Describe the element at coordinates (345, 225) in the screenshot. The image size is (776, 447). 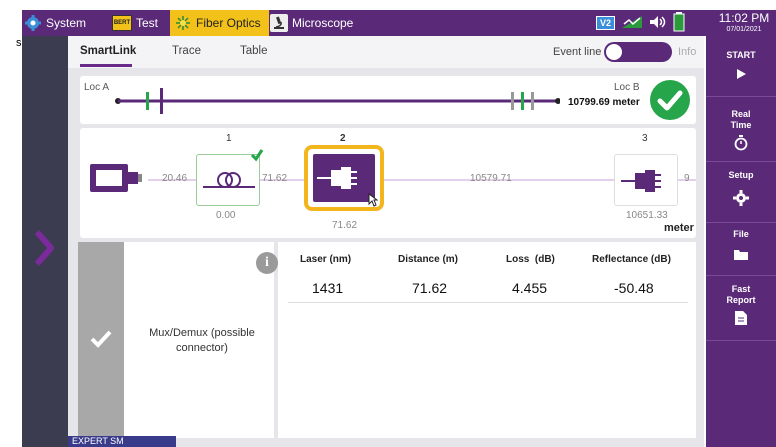
I see `event-2-position: 71.62` at that location.